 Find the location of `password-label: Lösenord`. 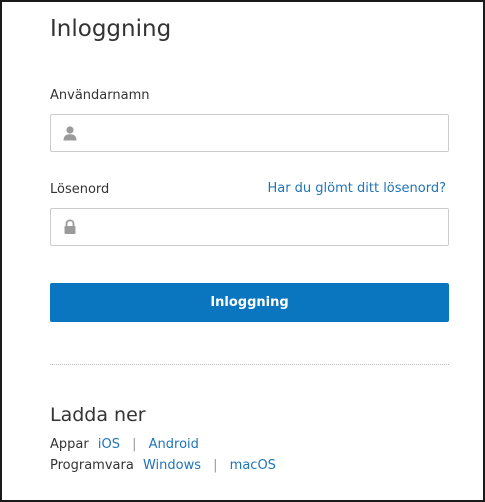

password-label: Lösenord is located at coordinates (80, 189).